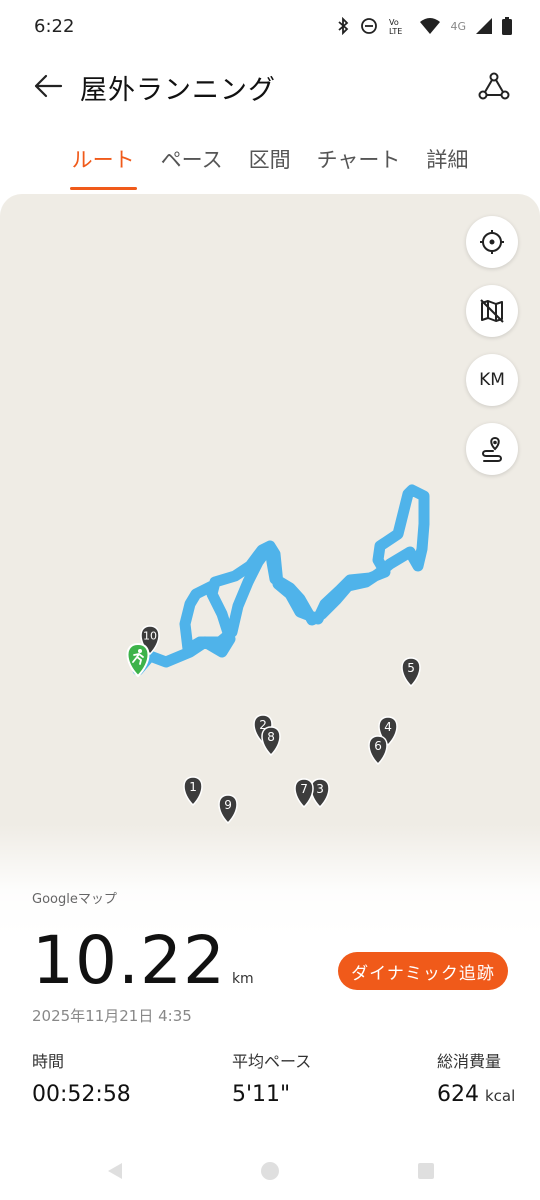 The width and height of the screenshot is (540, 1200). I want to click on km-marker-3: 3, so click(320, 793).